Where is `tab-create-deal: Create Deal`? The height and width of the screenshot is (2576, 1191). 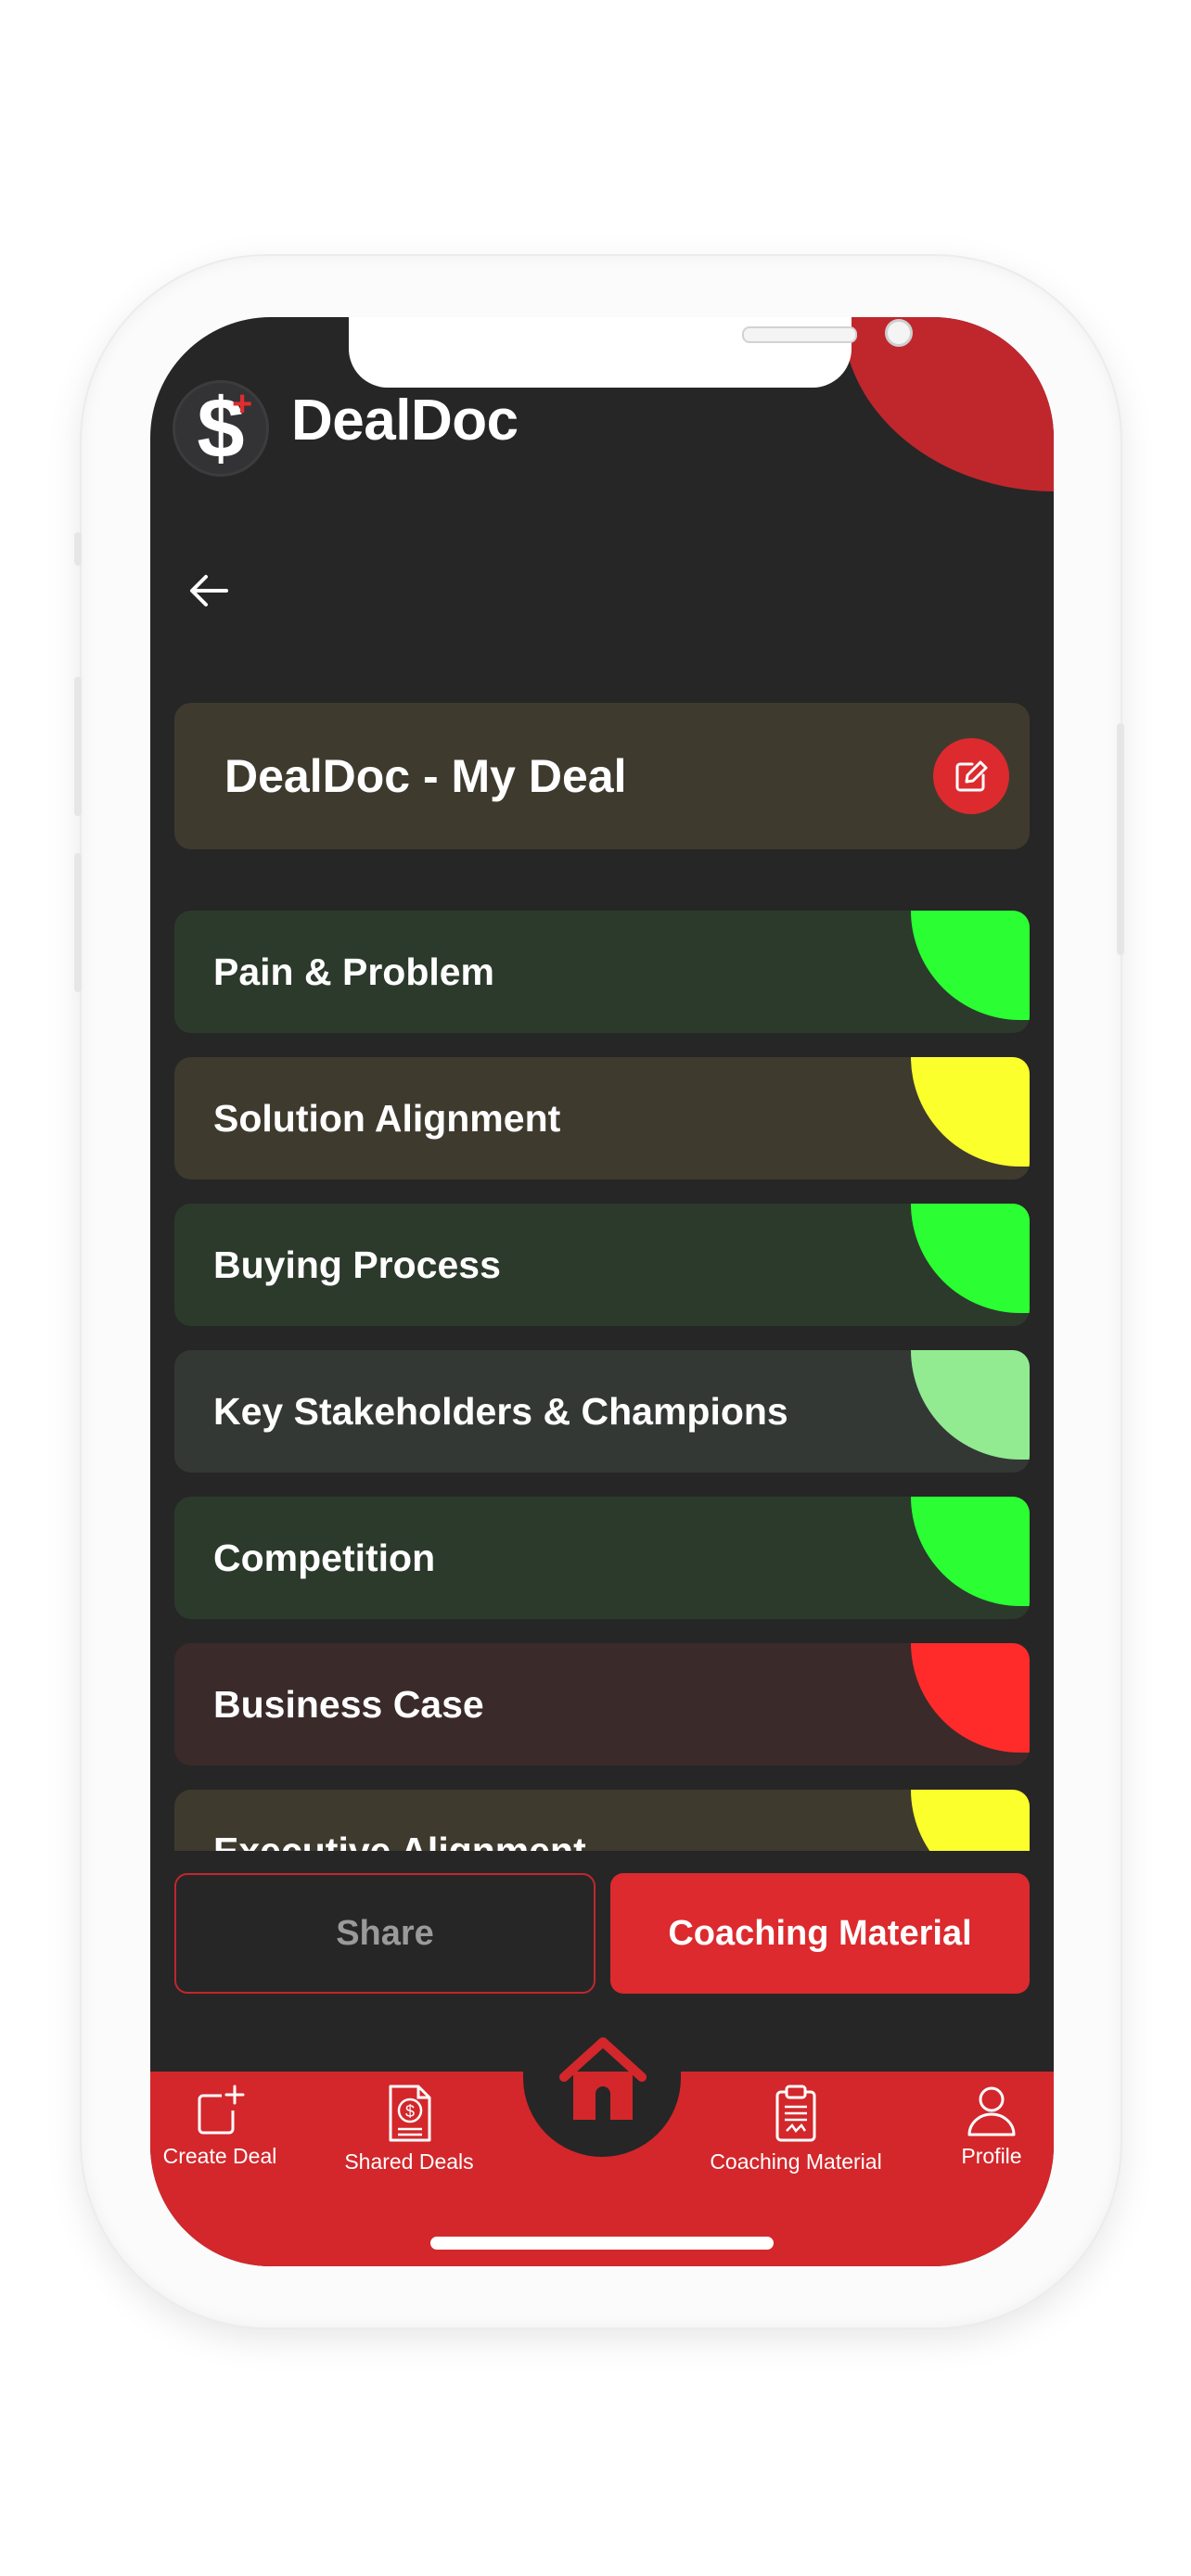
tab-create-deal: Create Deal is located at coordinates (220, 2126).